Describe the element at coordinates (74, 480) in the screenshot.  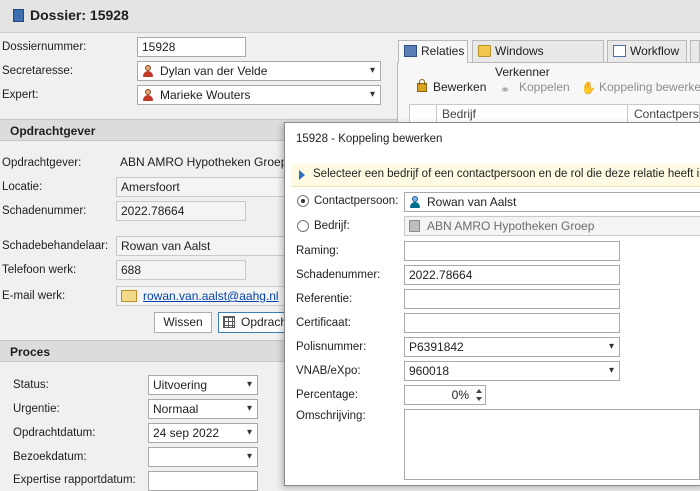
I see `expertise-label: Expertise rapportdatum:` at that location.